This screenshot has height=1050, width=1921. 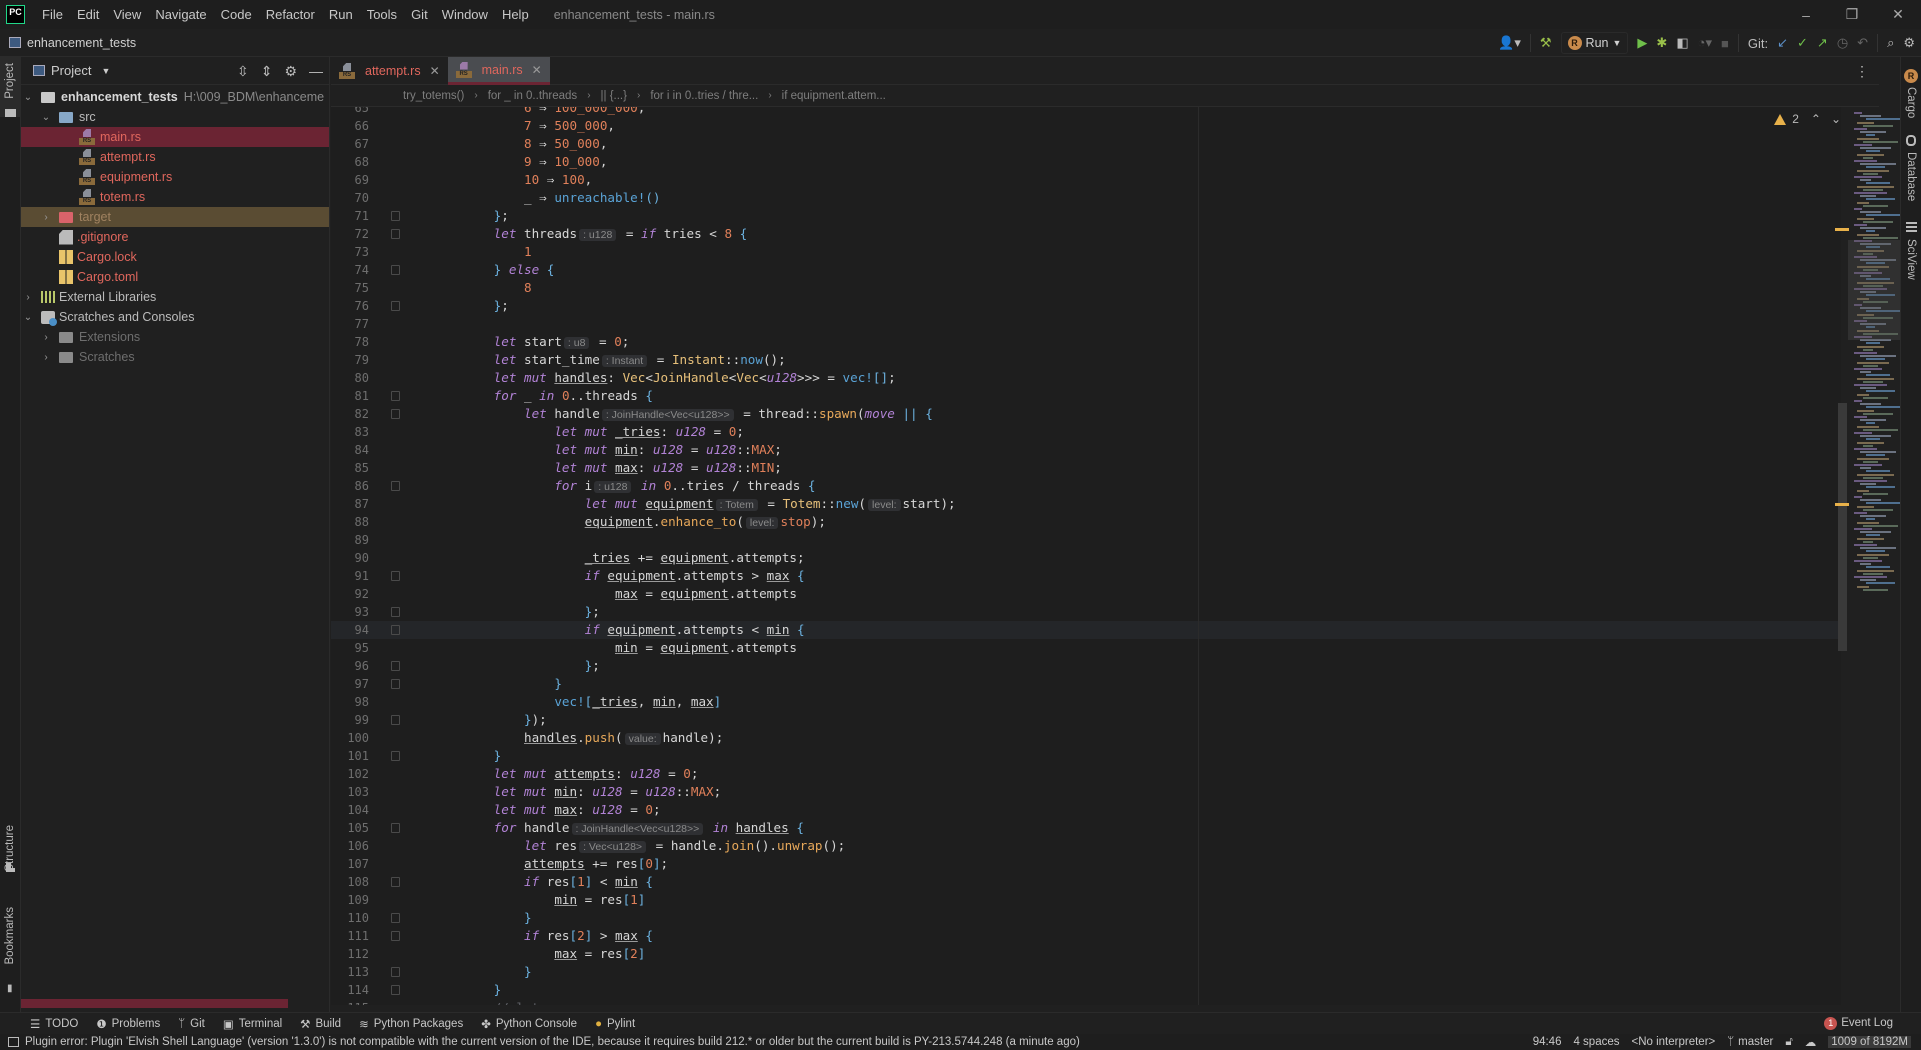 I want to click on menu-run: Run, so click(x=341, y=14).